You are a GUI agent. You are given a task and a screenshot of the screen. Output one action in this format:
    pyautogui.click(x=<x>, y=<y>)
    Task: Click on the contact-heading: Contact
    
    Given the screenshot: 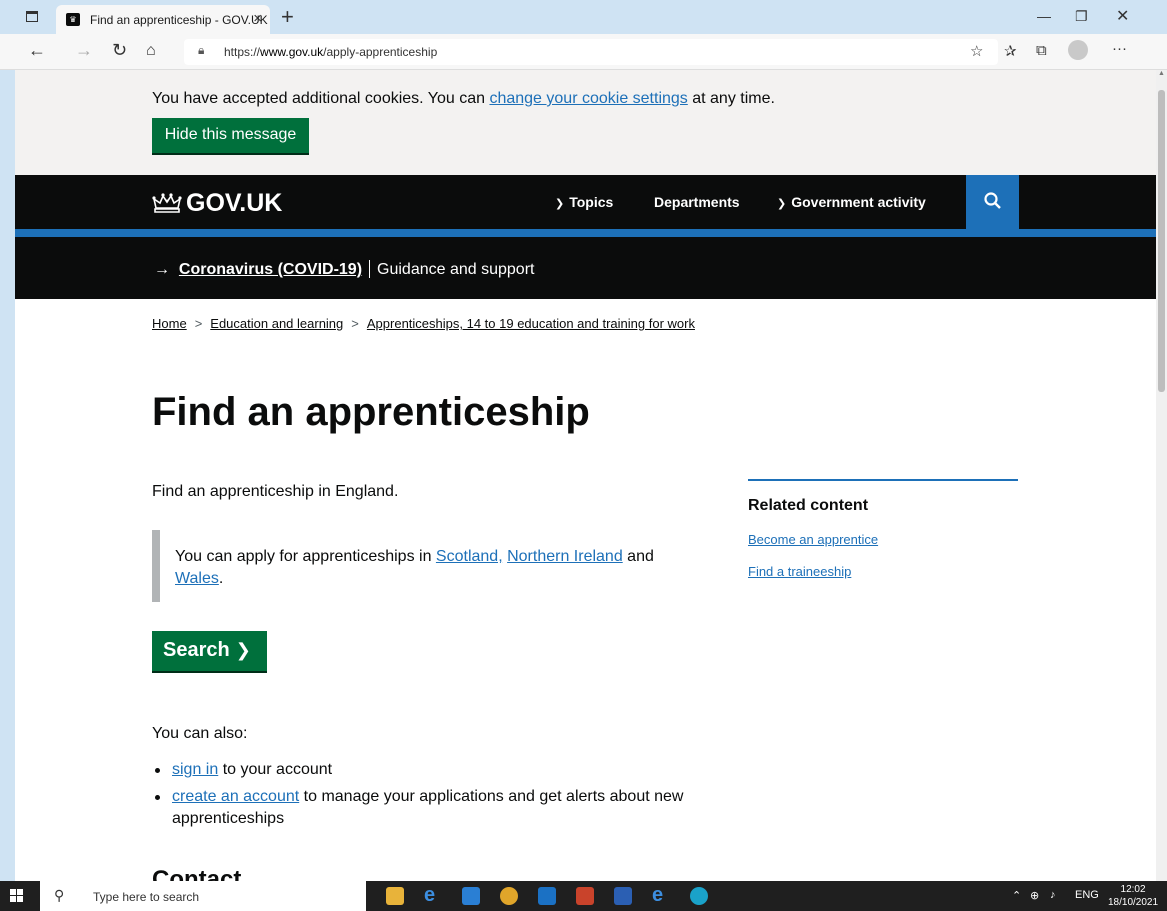 What is the action you would take?
    pyautogui.click(x=197, y=873)
    